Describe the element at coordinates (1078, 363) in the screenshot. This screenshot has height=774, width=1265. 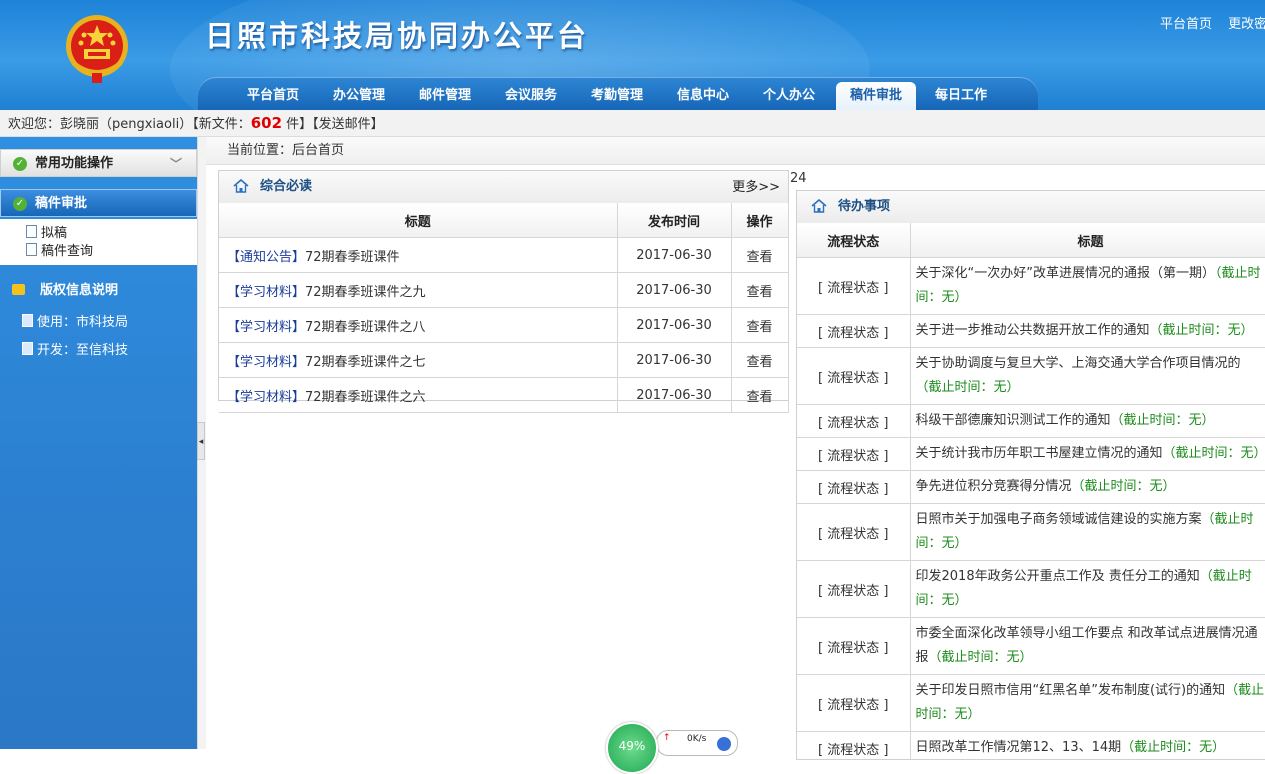
I see `todo-title: 关于协助调度与复旦大学、上海交通大学合作项目情况的` at that location.